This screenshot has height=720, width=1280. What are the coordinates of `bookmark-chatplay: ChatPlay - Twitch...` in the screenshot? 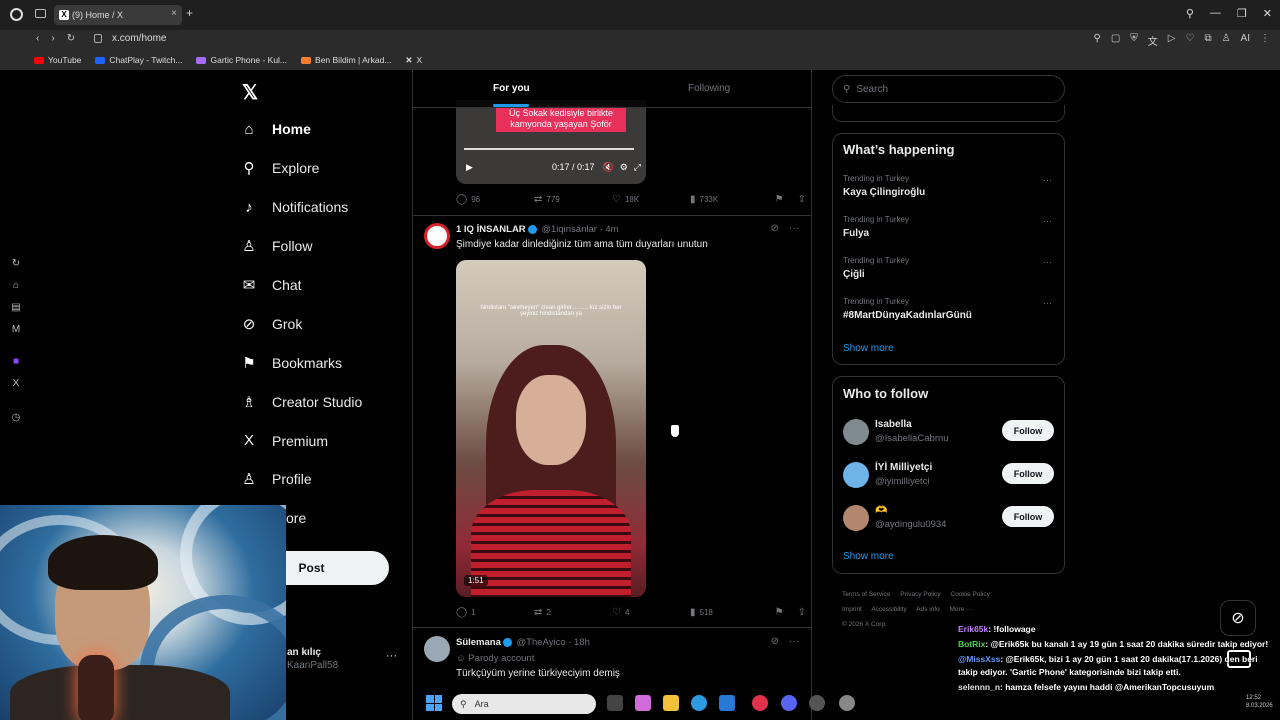 It's located at (138, 60).